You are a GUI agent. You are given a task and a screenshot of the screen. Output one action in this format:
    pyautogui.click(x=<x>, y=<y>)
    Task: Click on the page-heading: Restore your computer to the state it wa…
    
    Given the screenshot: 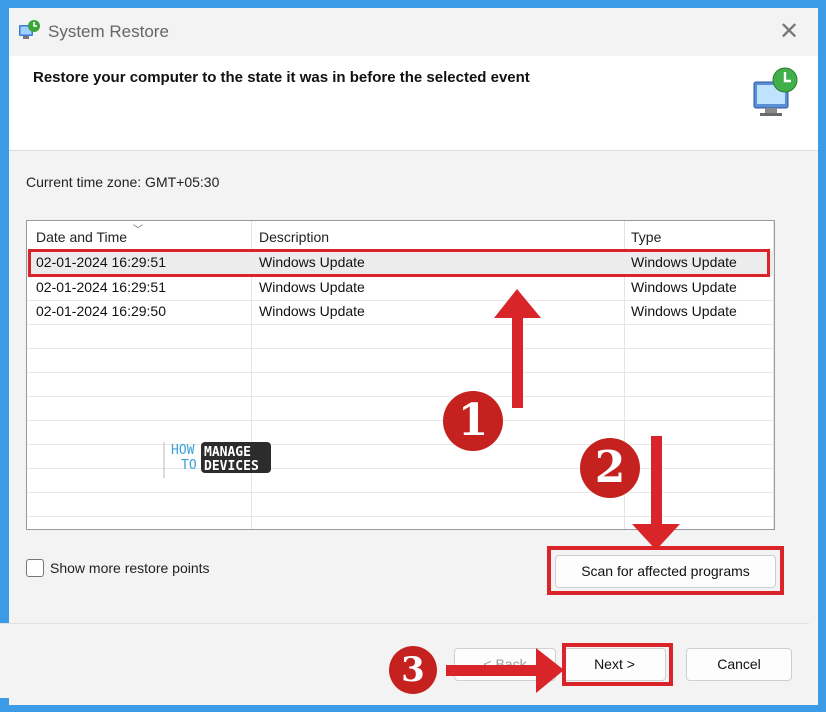 What is the action you would take?
    pyautogui.click(x=281, y=77)
    